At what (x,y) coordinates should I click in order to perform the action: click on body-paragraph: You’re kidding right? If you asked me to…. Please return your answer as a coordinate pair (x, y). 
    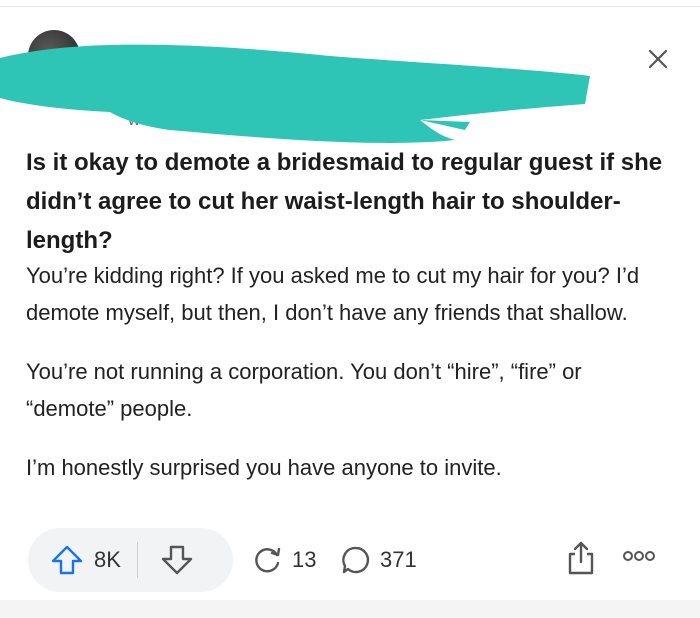
    Looking at the image, I should click on (333, 294).